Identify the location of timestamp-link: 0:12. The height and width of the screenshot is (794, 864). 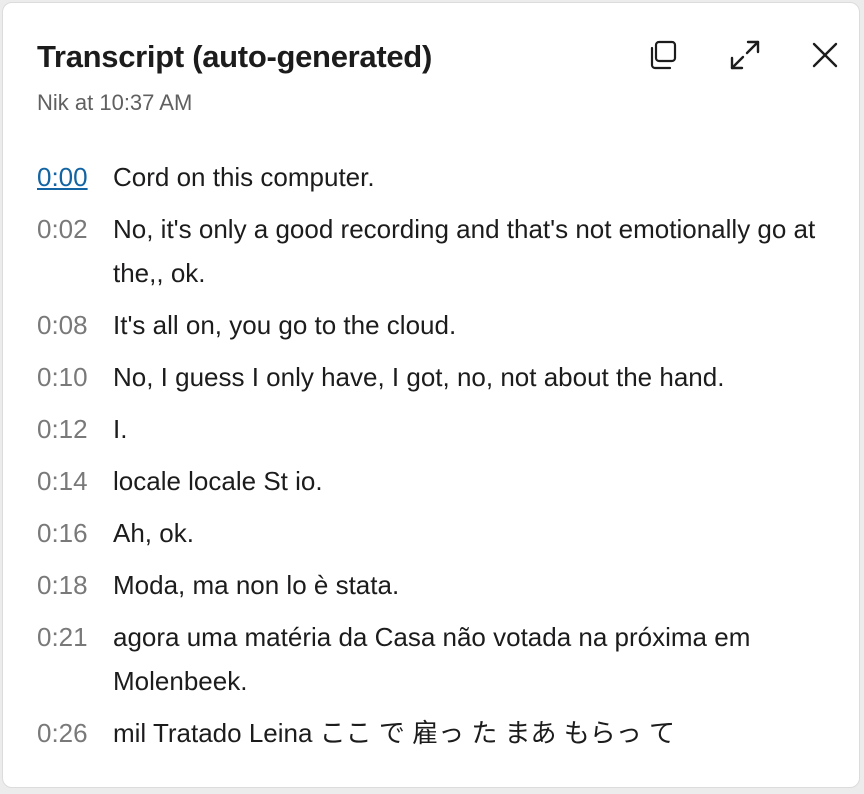
(68, 429).